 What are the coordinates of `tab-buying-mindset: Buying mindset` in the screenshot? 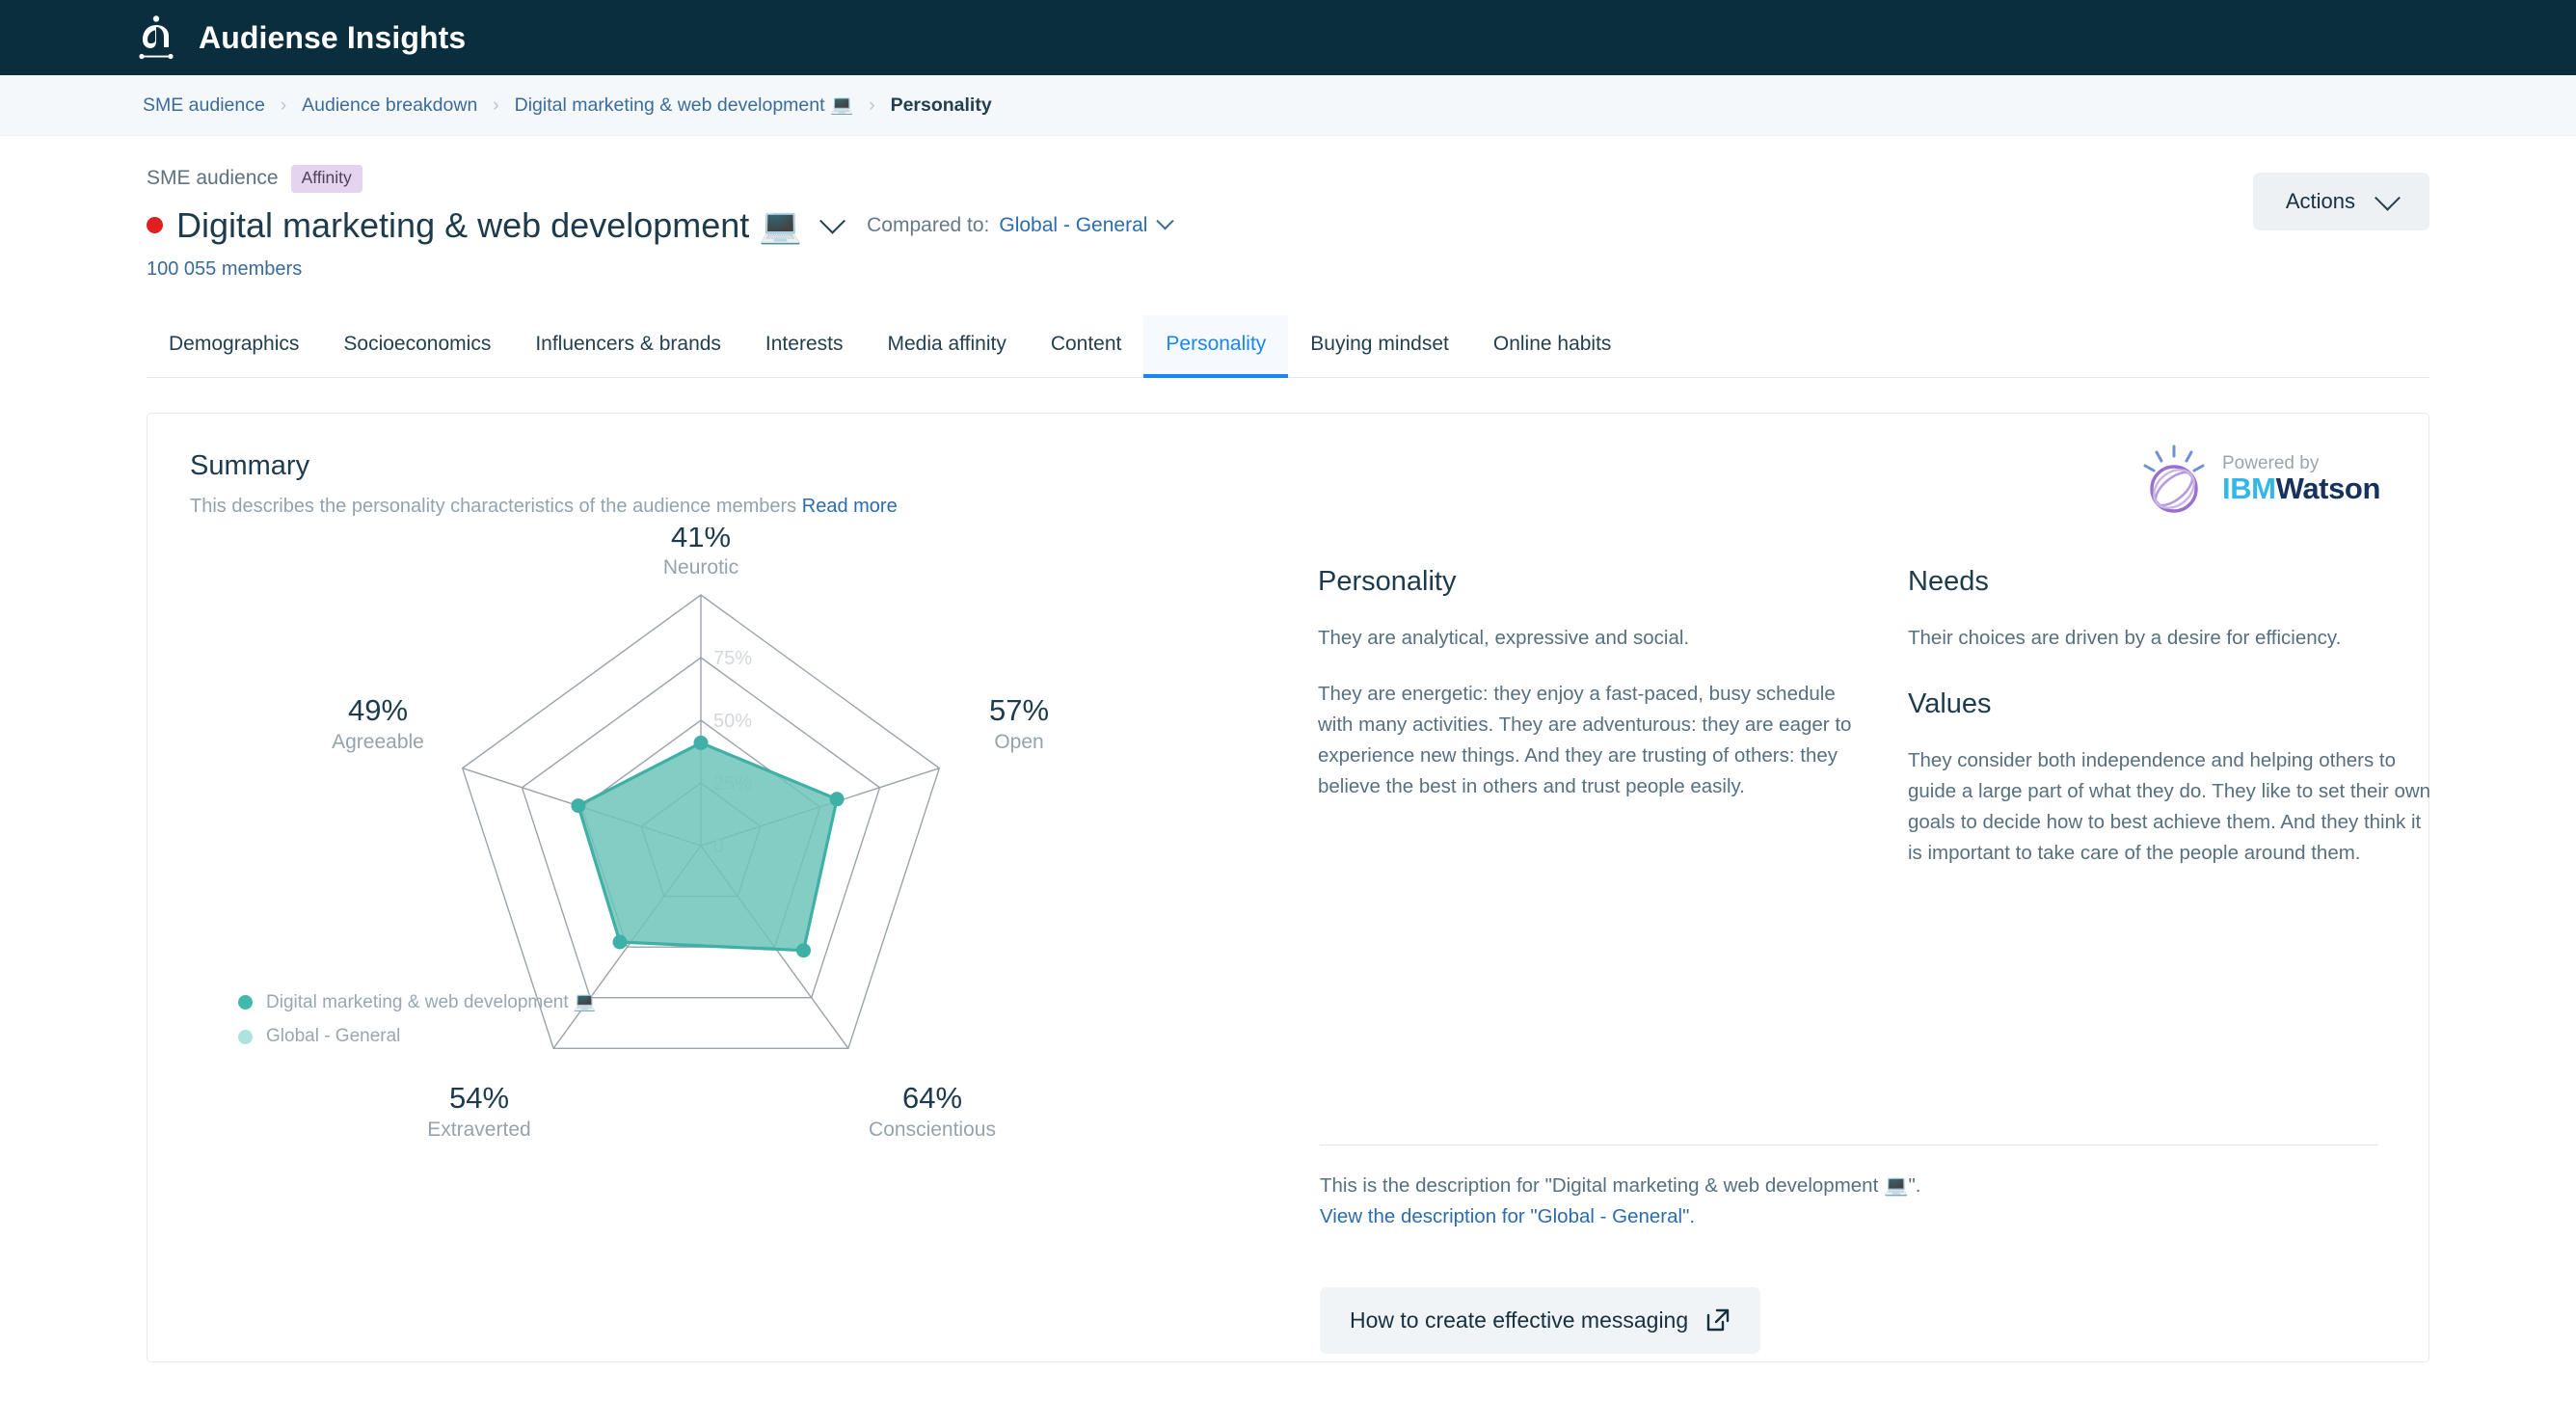 It's located at (1379, 346).